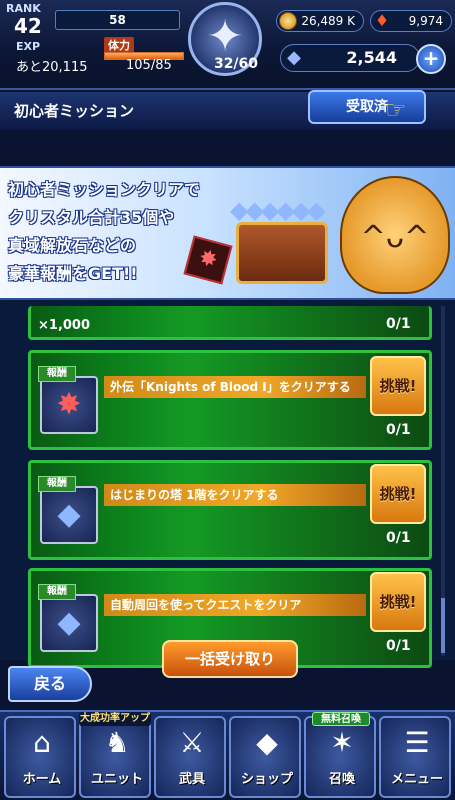 The height and width of the screenshot is (800, 455). What do you see at coordinates (42, 779) in the screenshot?
I see `nav-label: ホーム` at bounding box center [42, 779].